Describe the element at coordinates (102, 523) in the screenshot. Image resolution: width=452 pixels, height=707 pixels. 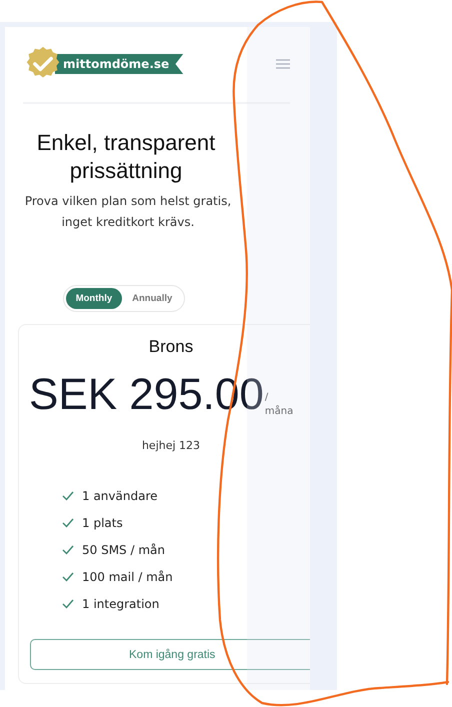
I see `feature-text: 1 plats` at that location.